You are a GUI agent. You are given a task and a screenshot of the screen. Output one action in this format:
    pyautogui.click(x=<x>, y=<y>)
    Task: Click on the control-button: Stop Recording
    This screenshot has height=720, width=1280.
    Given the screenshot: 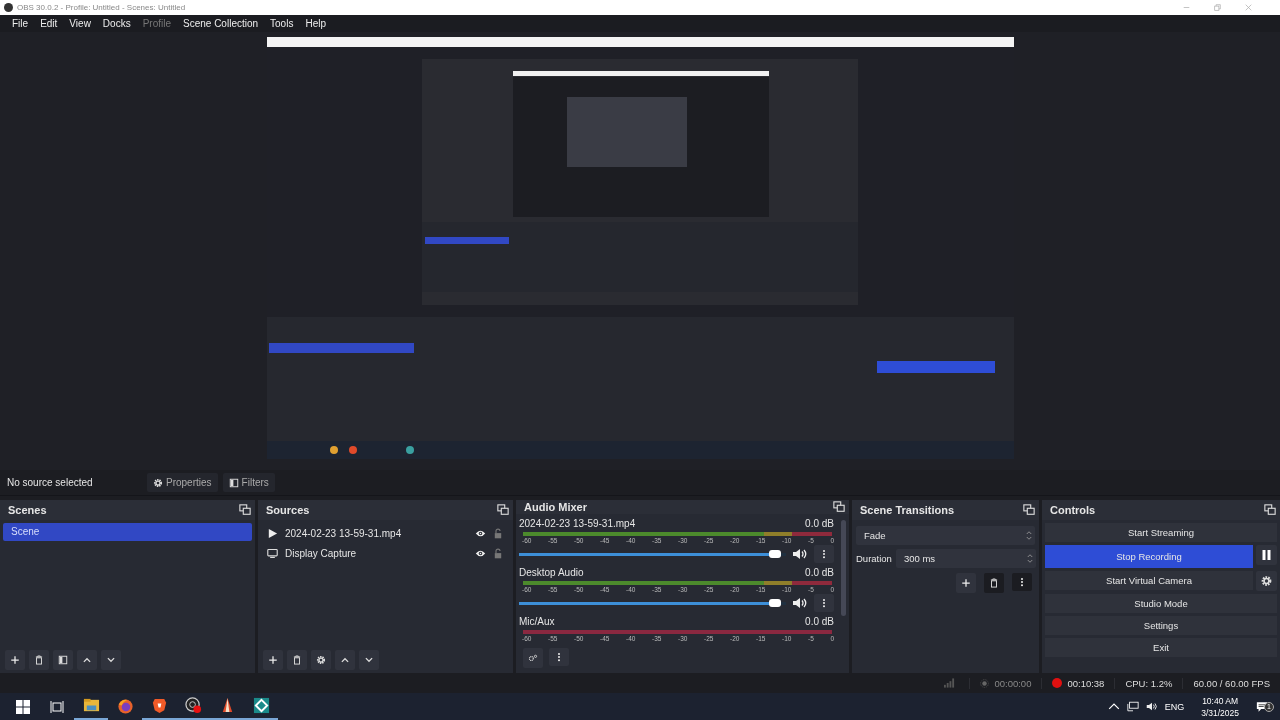 What is the action you would take?
    pyautogui.click(x=1149, y=556)
    